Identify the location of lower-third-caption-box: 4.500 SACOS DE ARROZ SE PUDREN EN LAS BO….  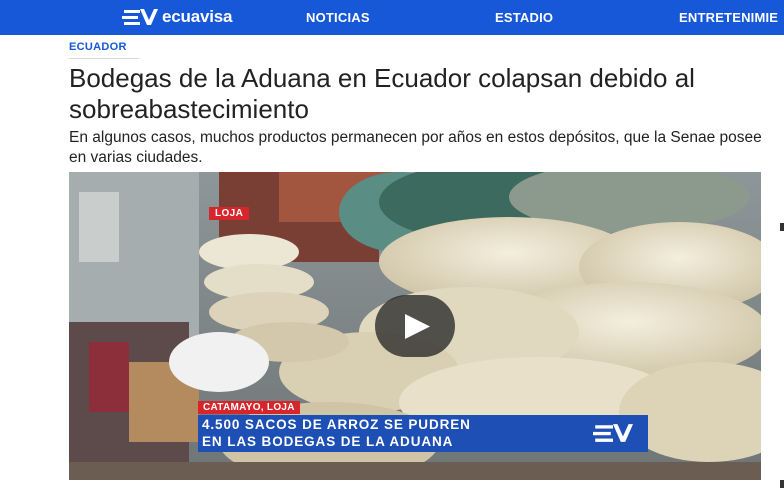
(423, 433).